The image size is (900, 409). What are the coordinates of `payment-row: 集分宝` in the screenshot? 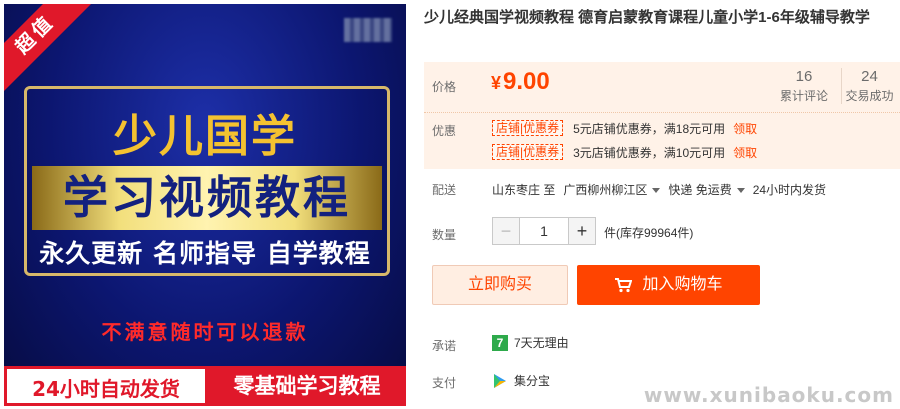 It's located at (521, 380).